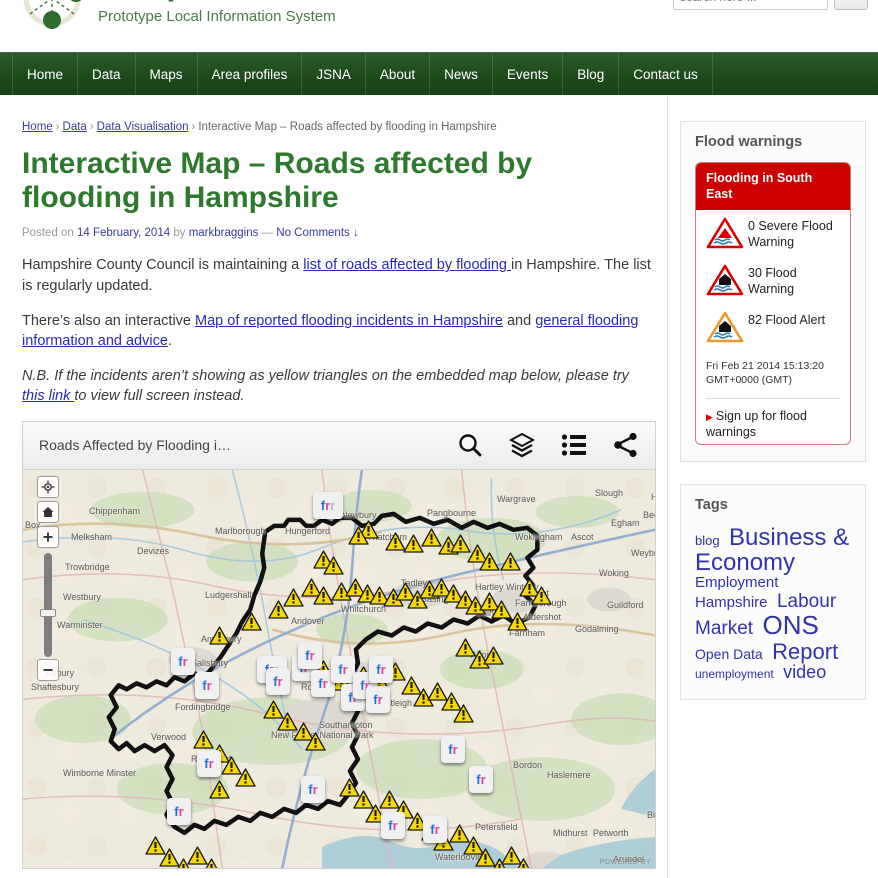 This screenshot has height=878, width=878. What do you see at coordinates (48, 669) in the screenshot?
I see `zoom-out-icon` at bounding box center [48, 669].